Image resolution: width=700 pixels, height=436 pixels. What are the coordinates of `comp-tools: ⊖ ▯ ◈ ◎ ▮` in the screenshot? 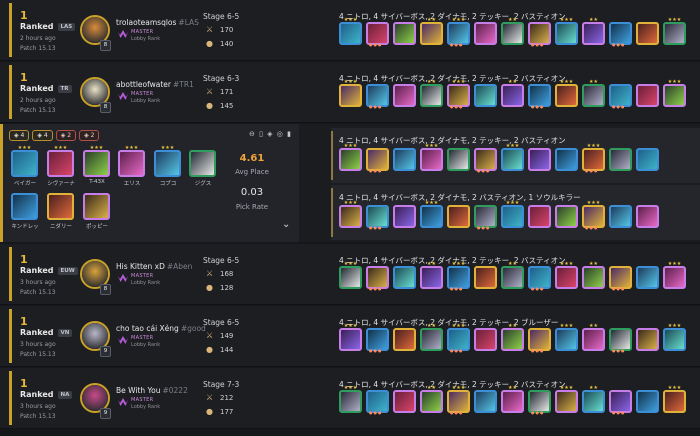 It's located at (270, 134).